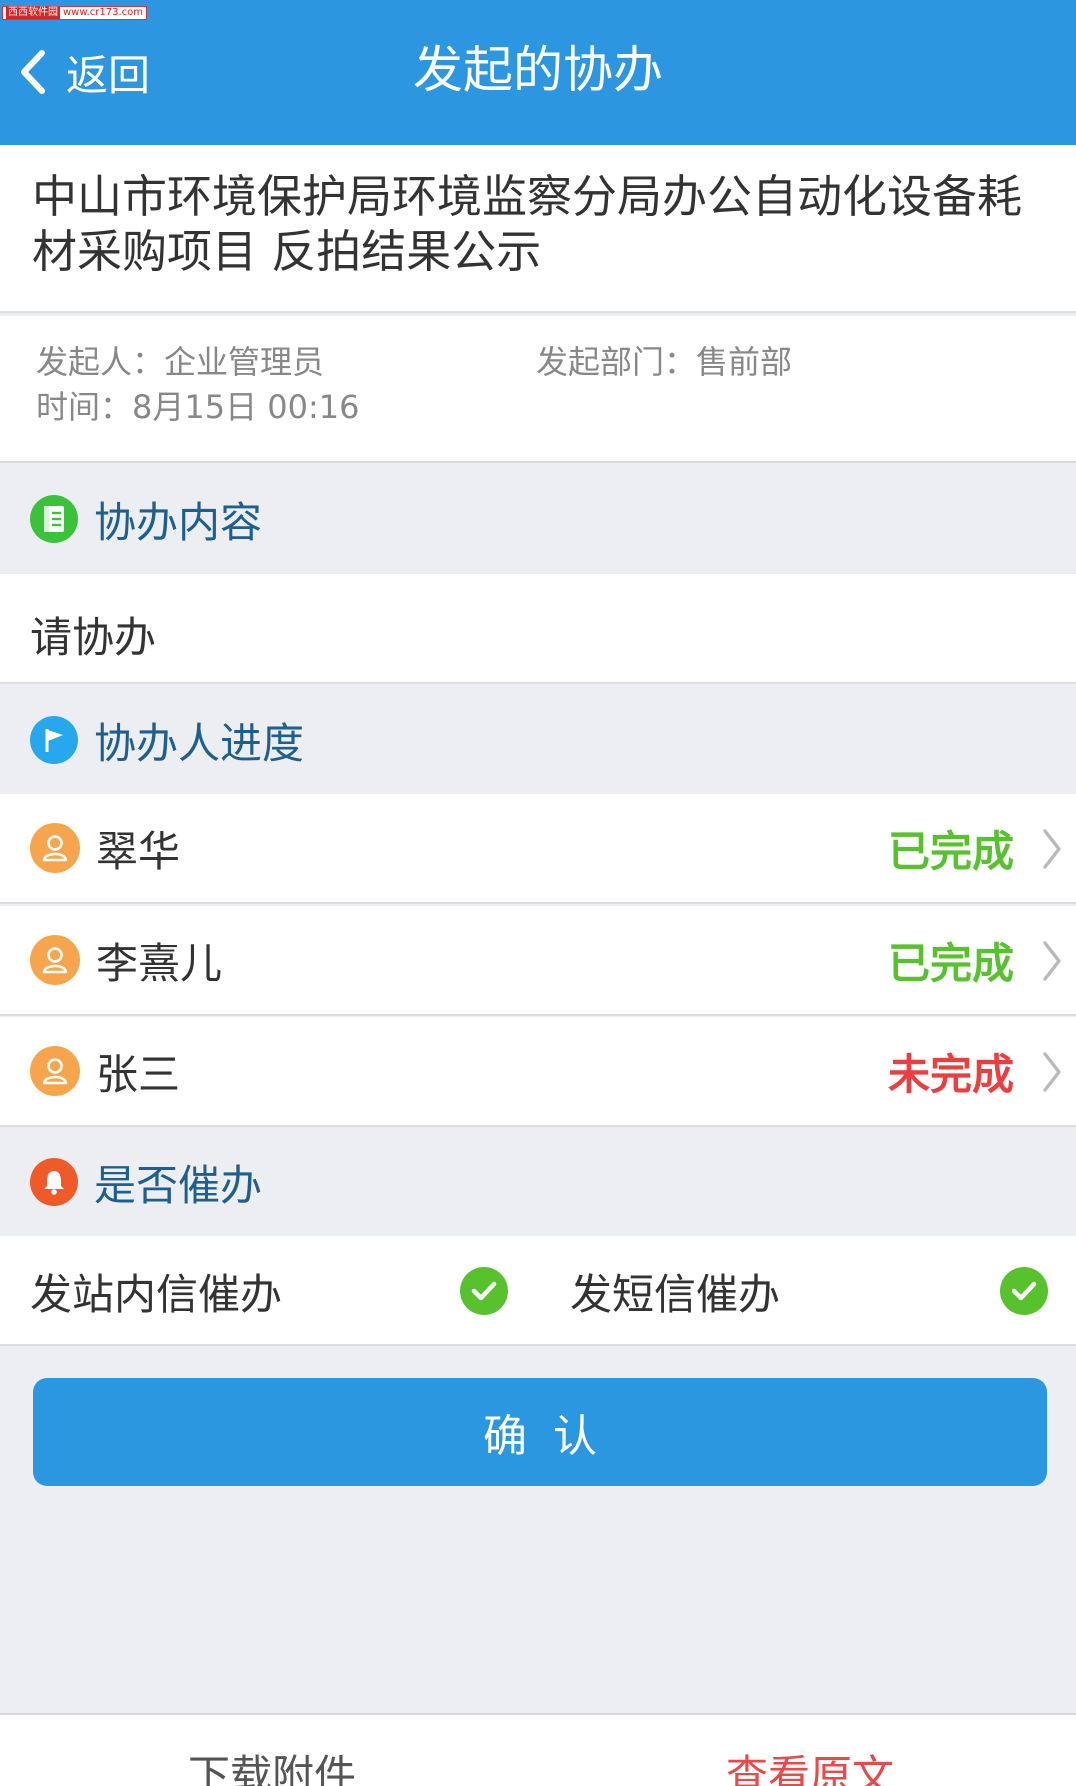  What do you see at coordinates (538, 1749) in the screenshot?
I see `bottom-bar: 下载附件 查看原文` at bounding box center [538, 1749].